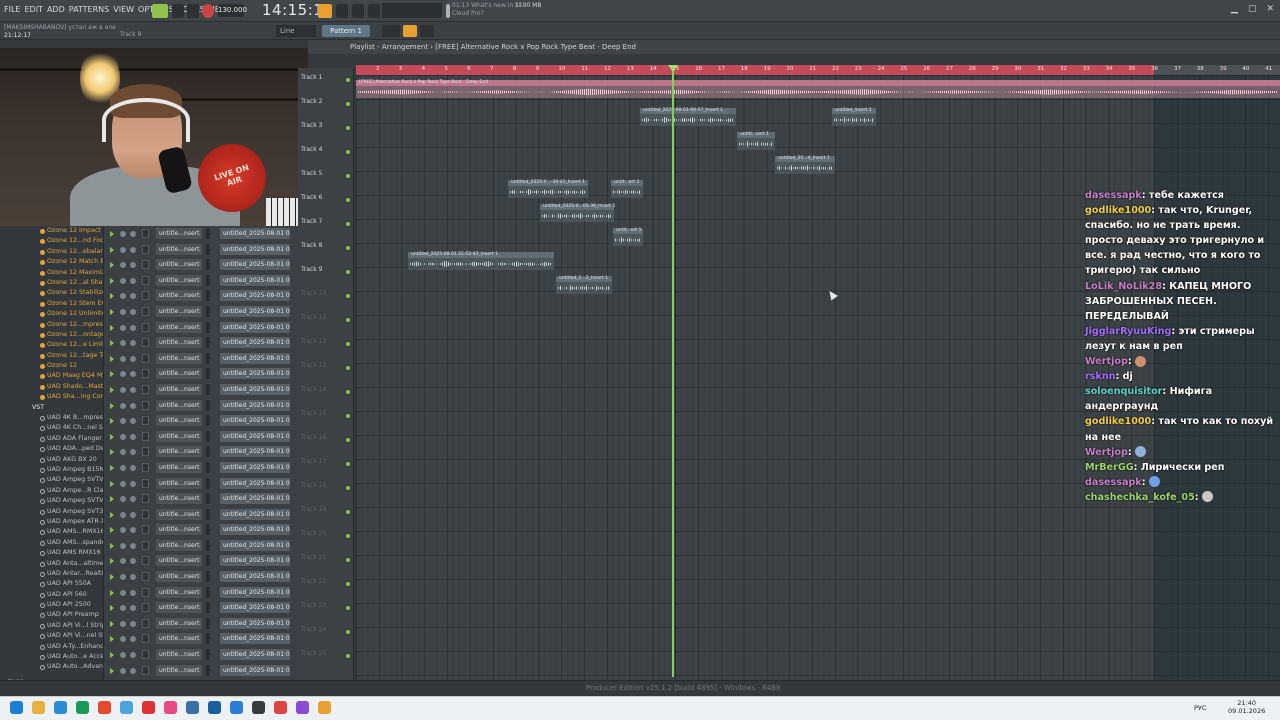 Image resolution: width=1280 pixels, height=720 pixels. What do you see at coordinates (51, 366) in the screenshot?
I see `browser-item: Ozone 12` at bounding box center [51, 366].